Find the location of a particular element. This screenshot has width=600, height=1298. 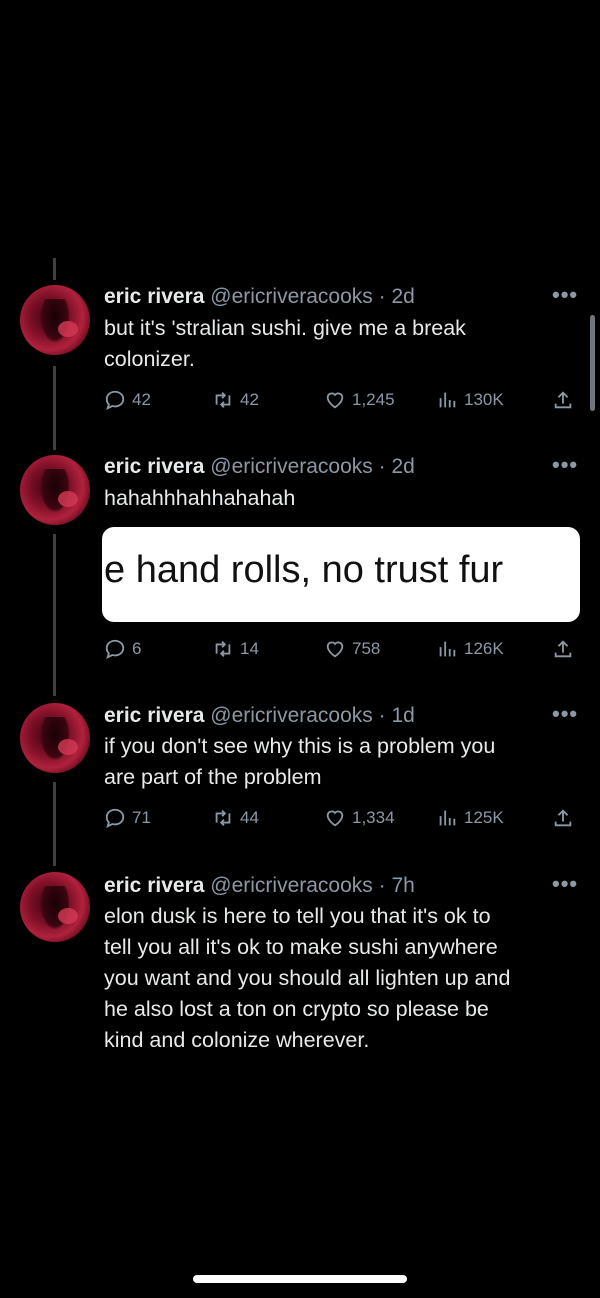

retweet-count: 44 is located at coordinates (249, 817).